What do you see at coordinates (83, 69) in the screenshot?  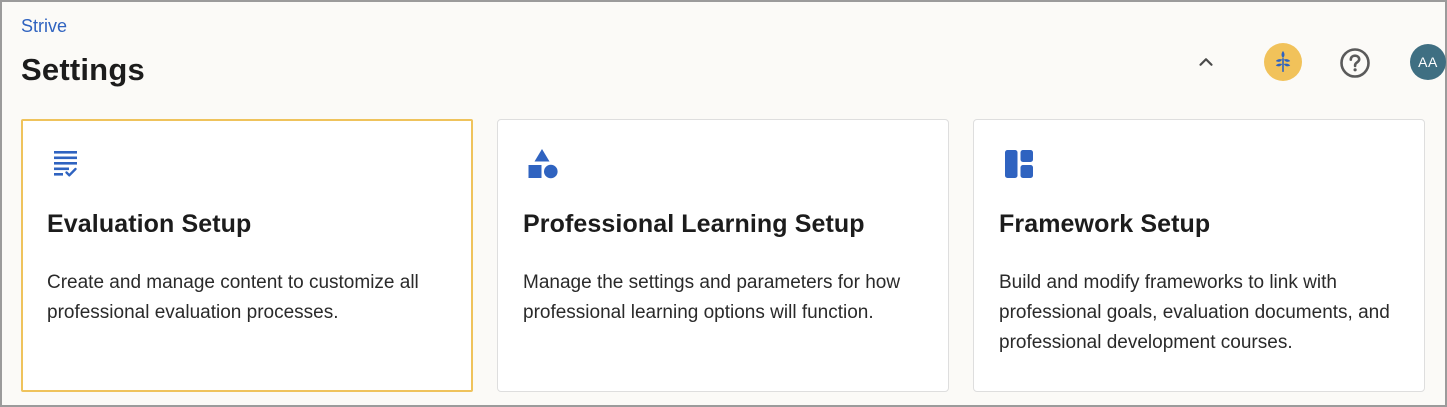 I see `page-title: Settings` at bounding box center [83, 69].